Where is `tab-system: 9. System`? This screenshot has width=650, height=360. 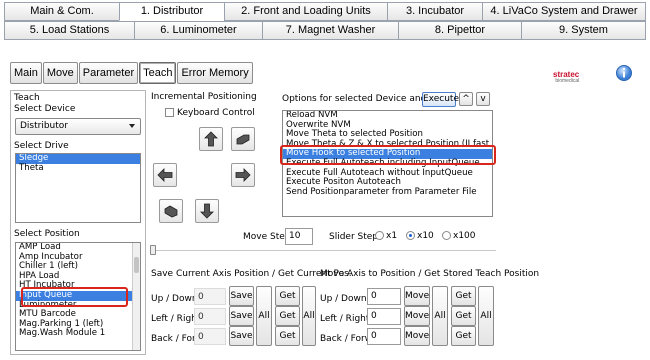
tab-system: 9. System is located at coordinates (583, 30).